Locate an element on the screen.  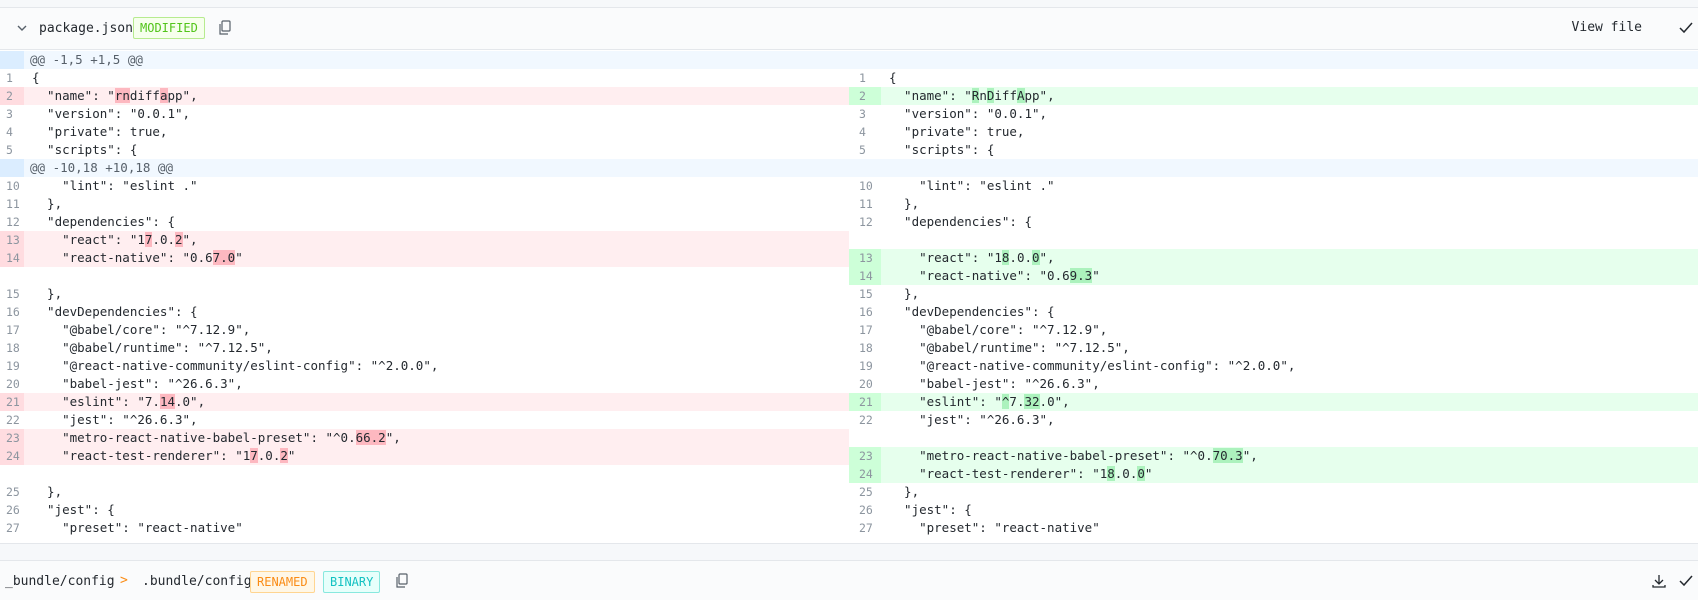
code-text: }, is located at coordinates (1289, 204).